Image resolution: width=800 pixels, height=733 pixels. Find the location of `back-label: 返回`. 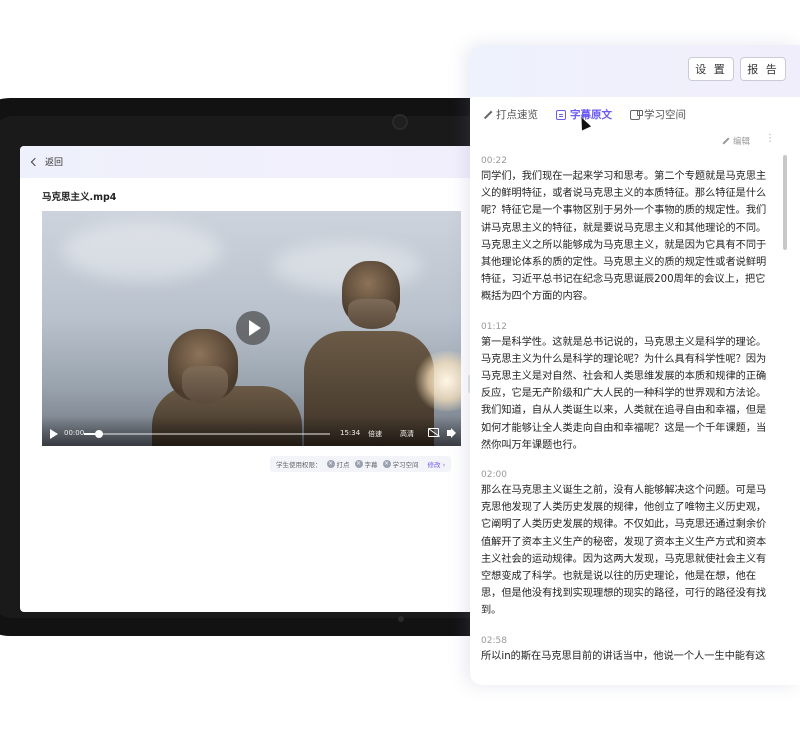

back-label: 返回 is located at coordinates (54, 163).